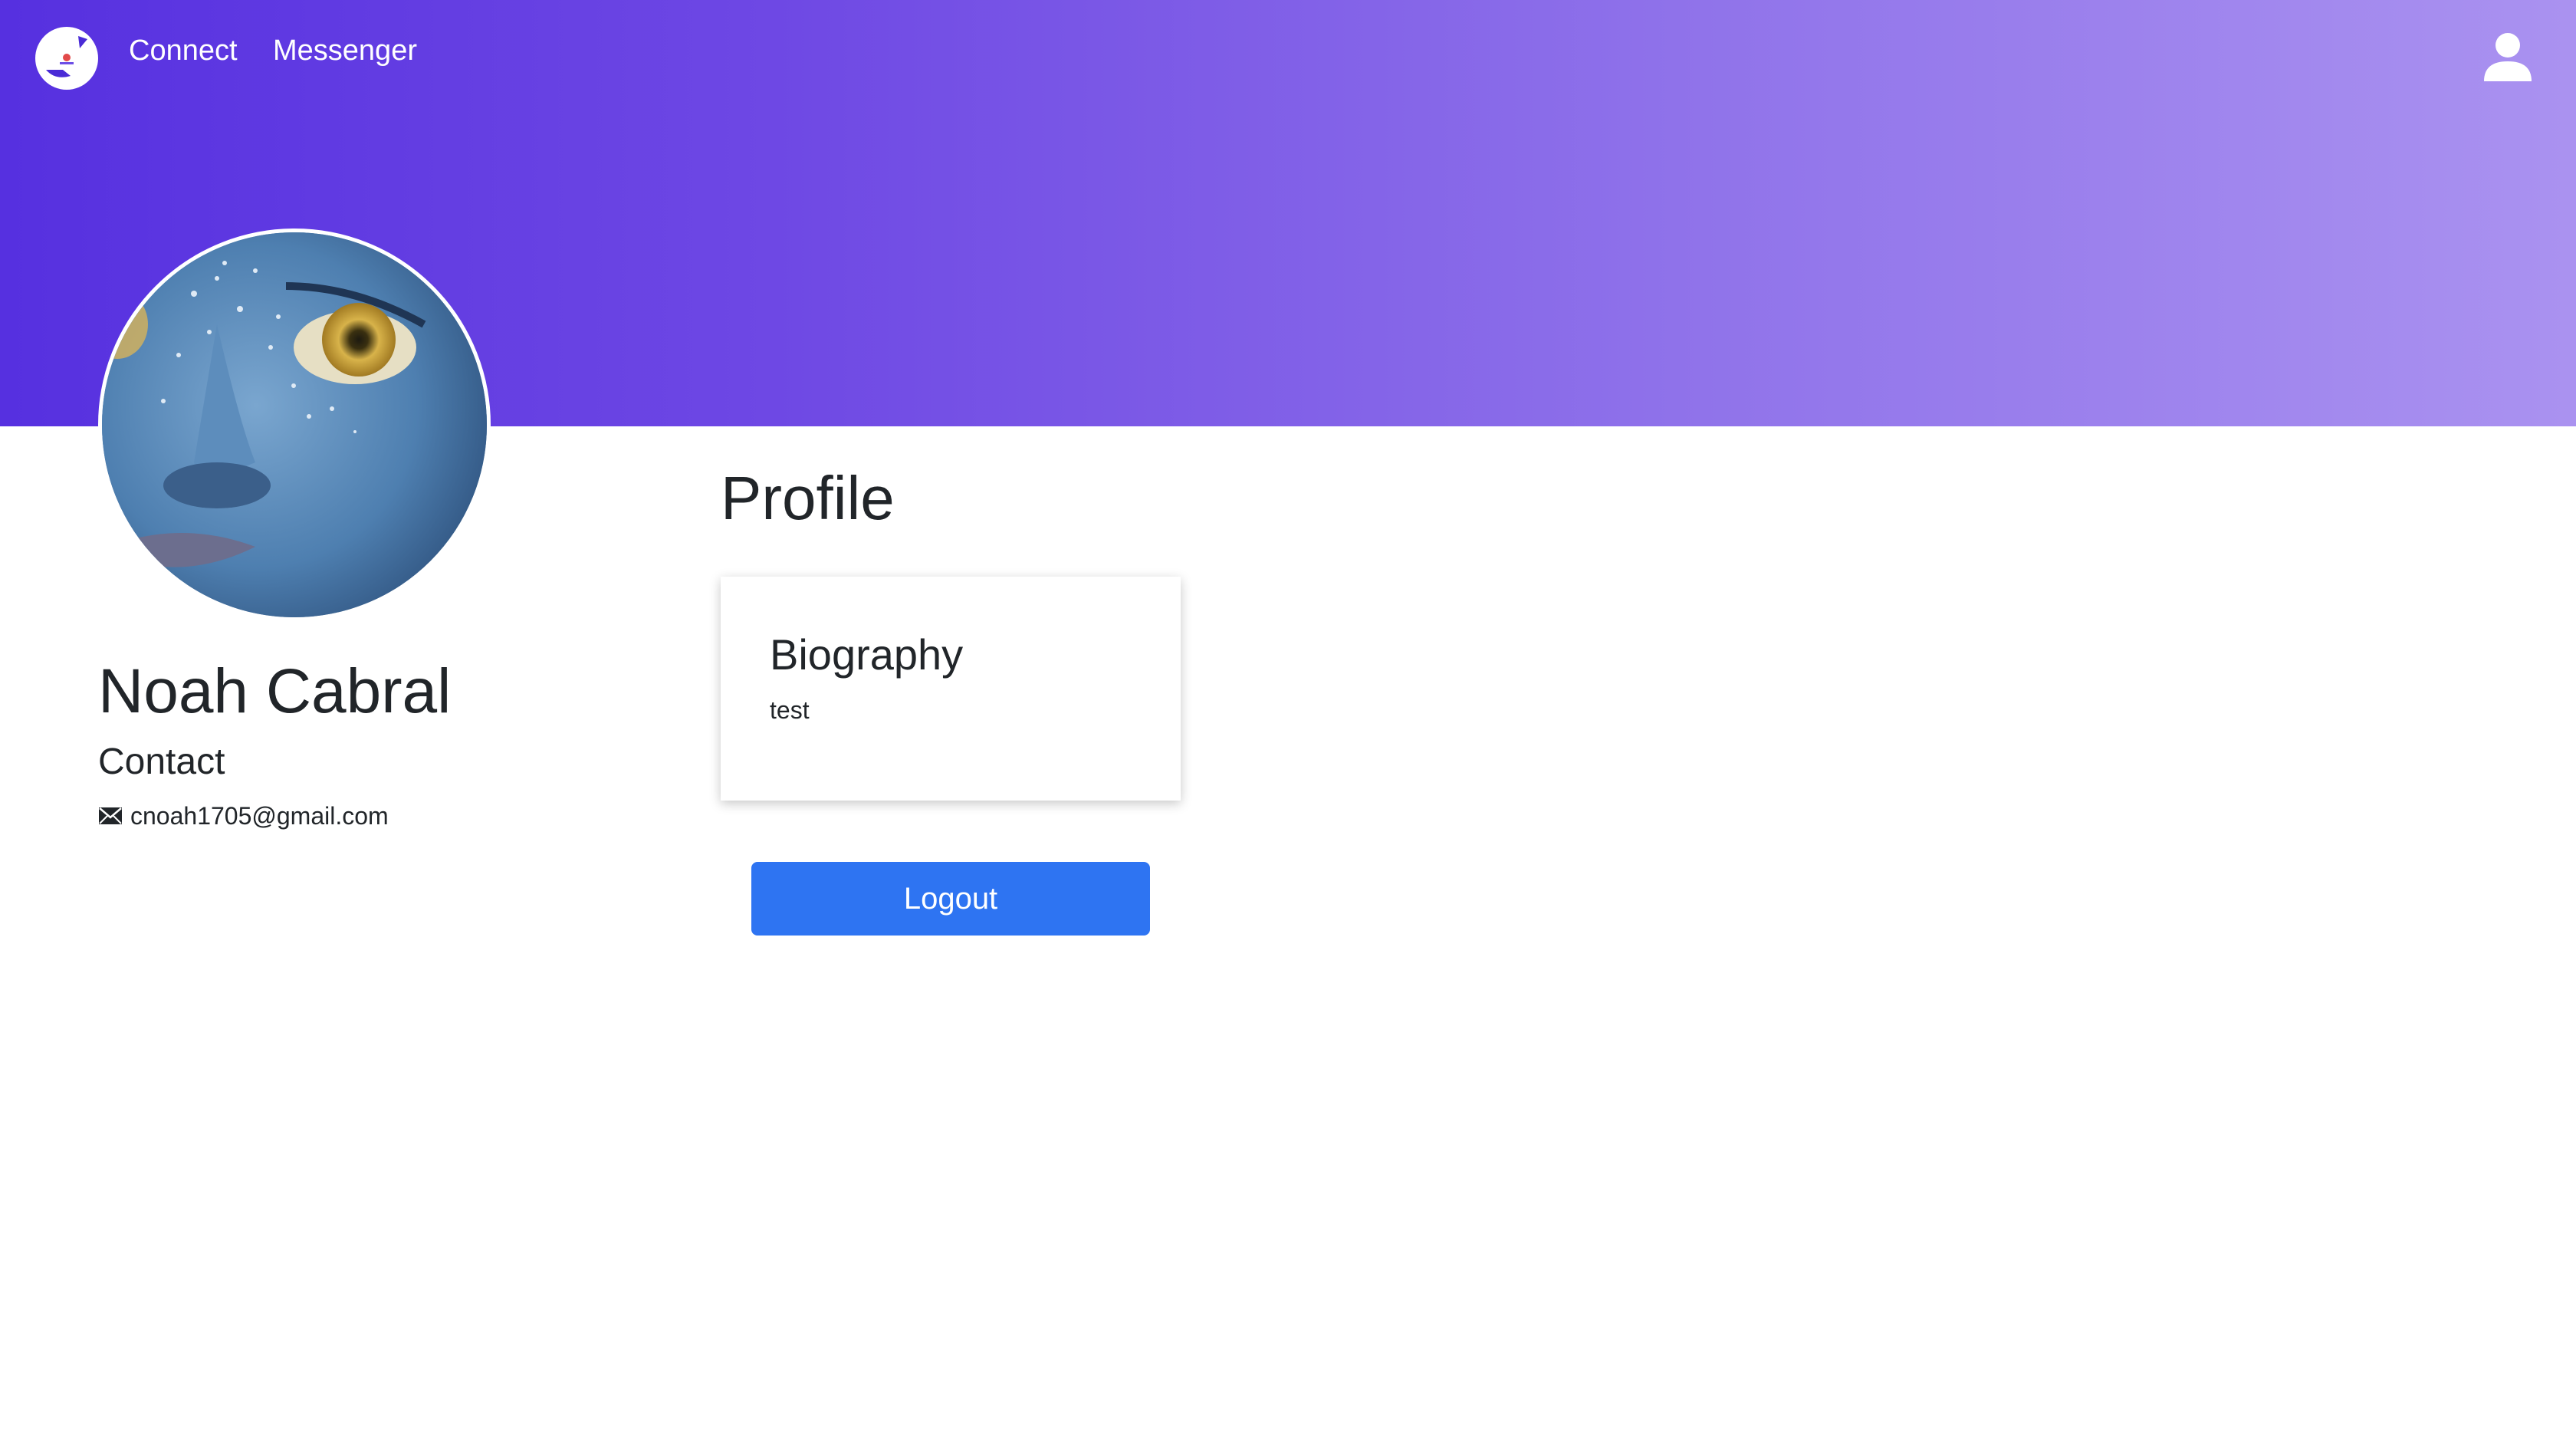  I want to click on user-icon, so click(2507, 57).